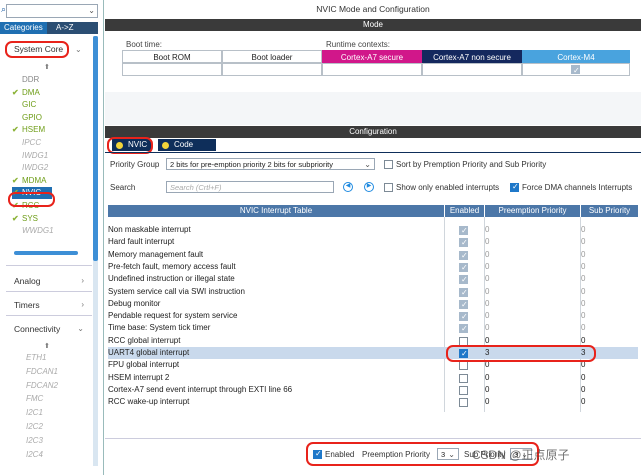 This screenshot has width=641, height=475. What do you see at coordinates (34, 399) in the screenshot?
I see `sidebar-item-fmc: FMC` at bounding box center [34, 399].